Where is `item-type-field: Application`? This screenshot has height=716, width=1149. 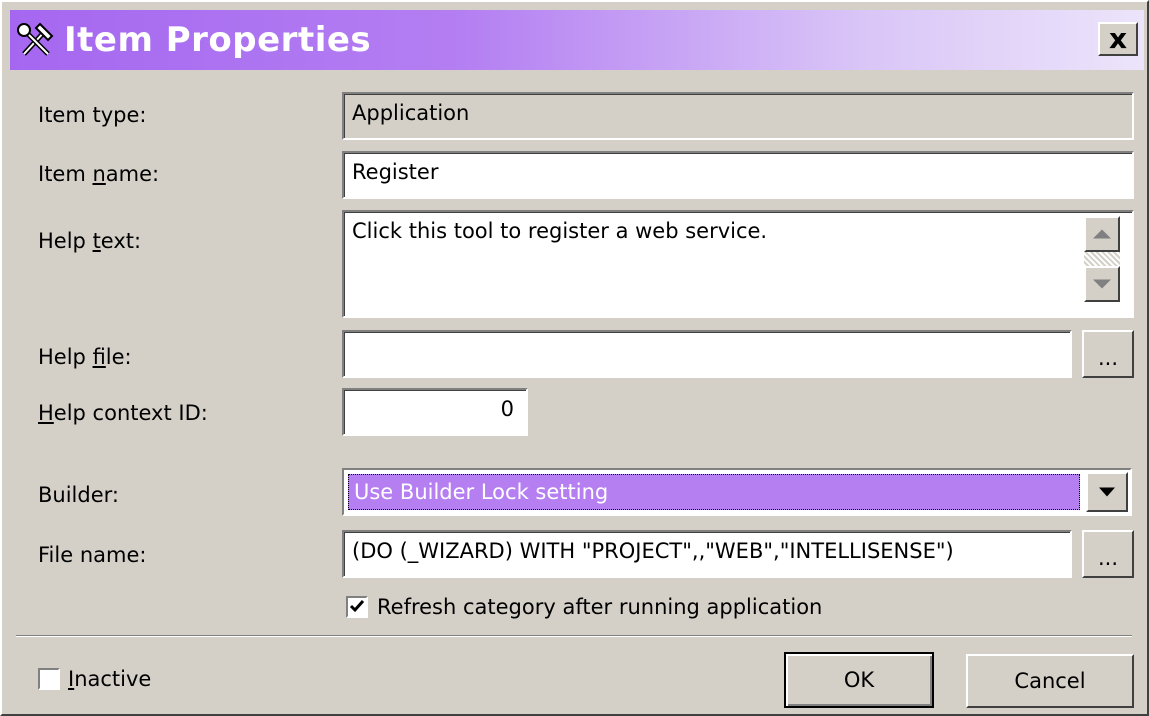
item-type-field: Application is located at coordinates (738, 116).